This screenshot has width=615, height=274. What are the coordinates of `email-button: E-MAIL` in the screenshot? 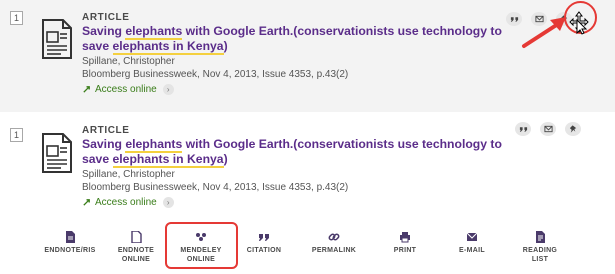 It's located at (472, 243).